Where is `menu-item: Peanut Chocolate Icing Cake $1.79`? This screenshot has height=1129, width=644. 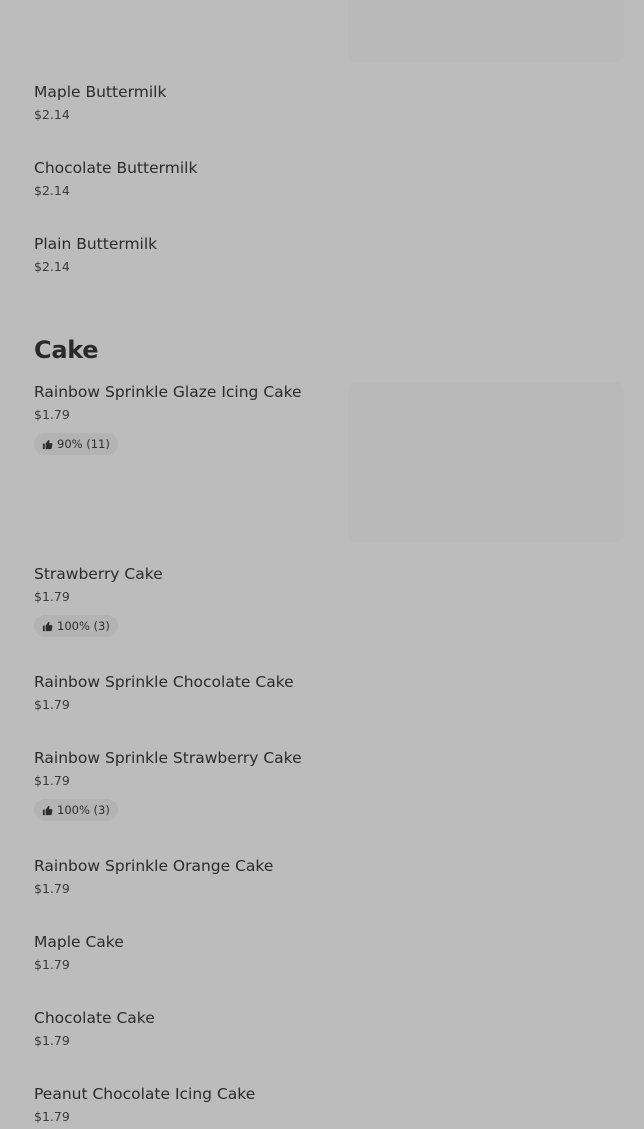 menu-item: Peanut Chocolate Icing Cake $1.79 is located at coordinates (184, 1104).